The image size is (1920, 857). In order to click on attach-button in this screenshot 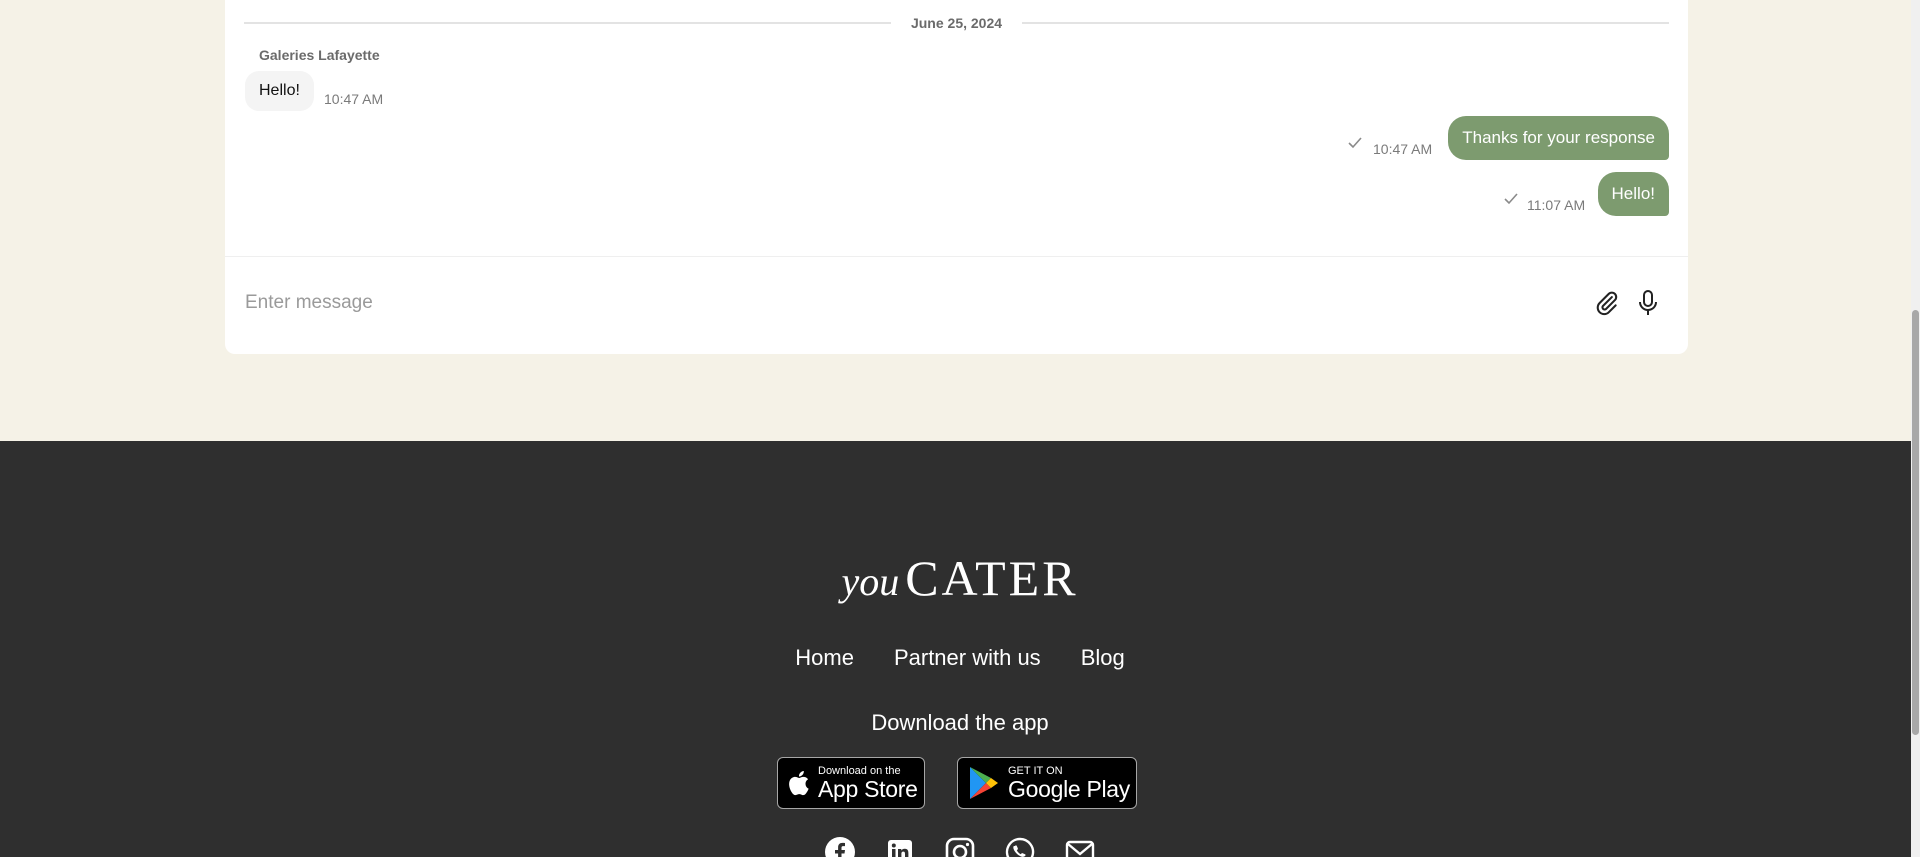, I will do `click(1607, 303)`.